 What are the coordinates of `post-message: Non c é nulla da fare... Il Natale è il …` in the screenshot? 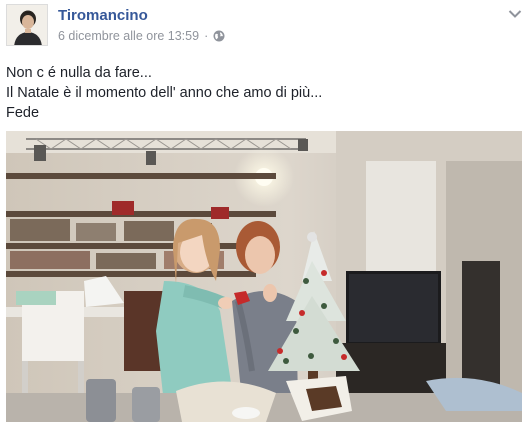 It's located at (266, 93).